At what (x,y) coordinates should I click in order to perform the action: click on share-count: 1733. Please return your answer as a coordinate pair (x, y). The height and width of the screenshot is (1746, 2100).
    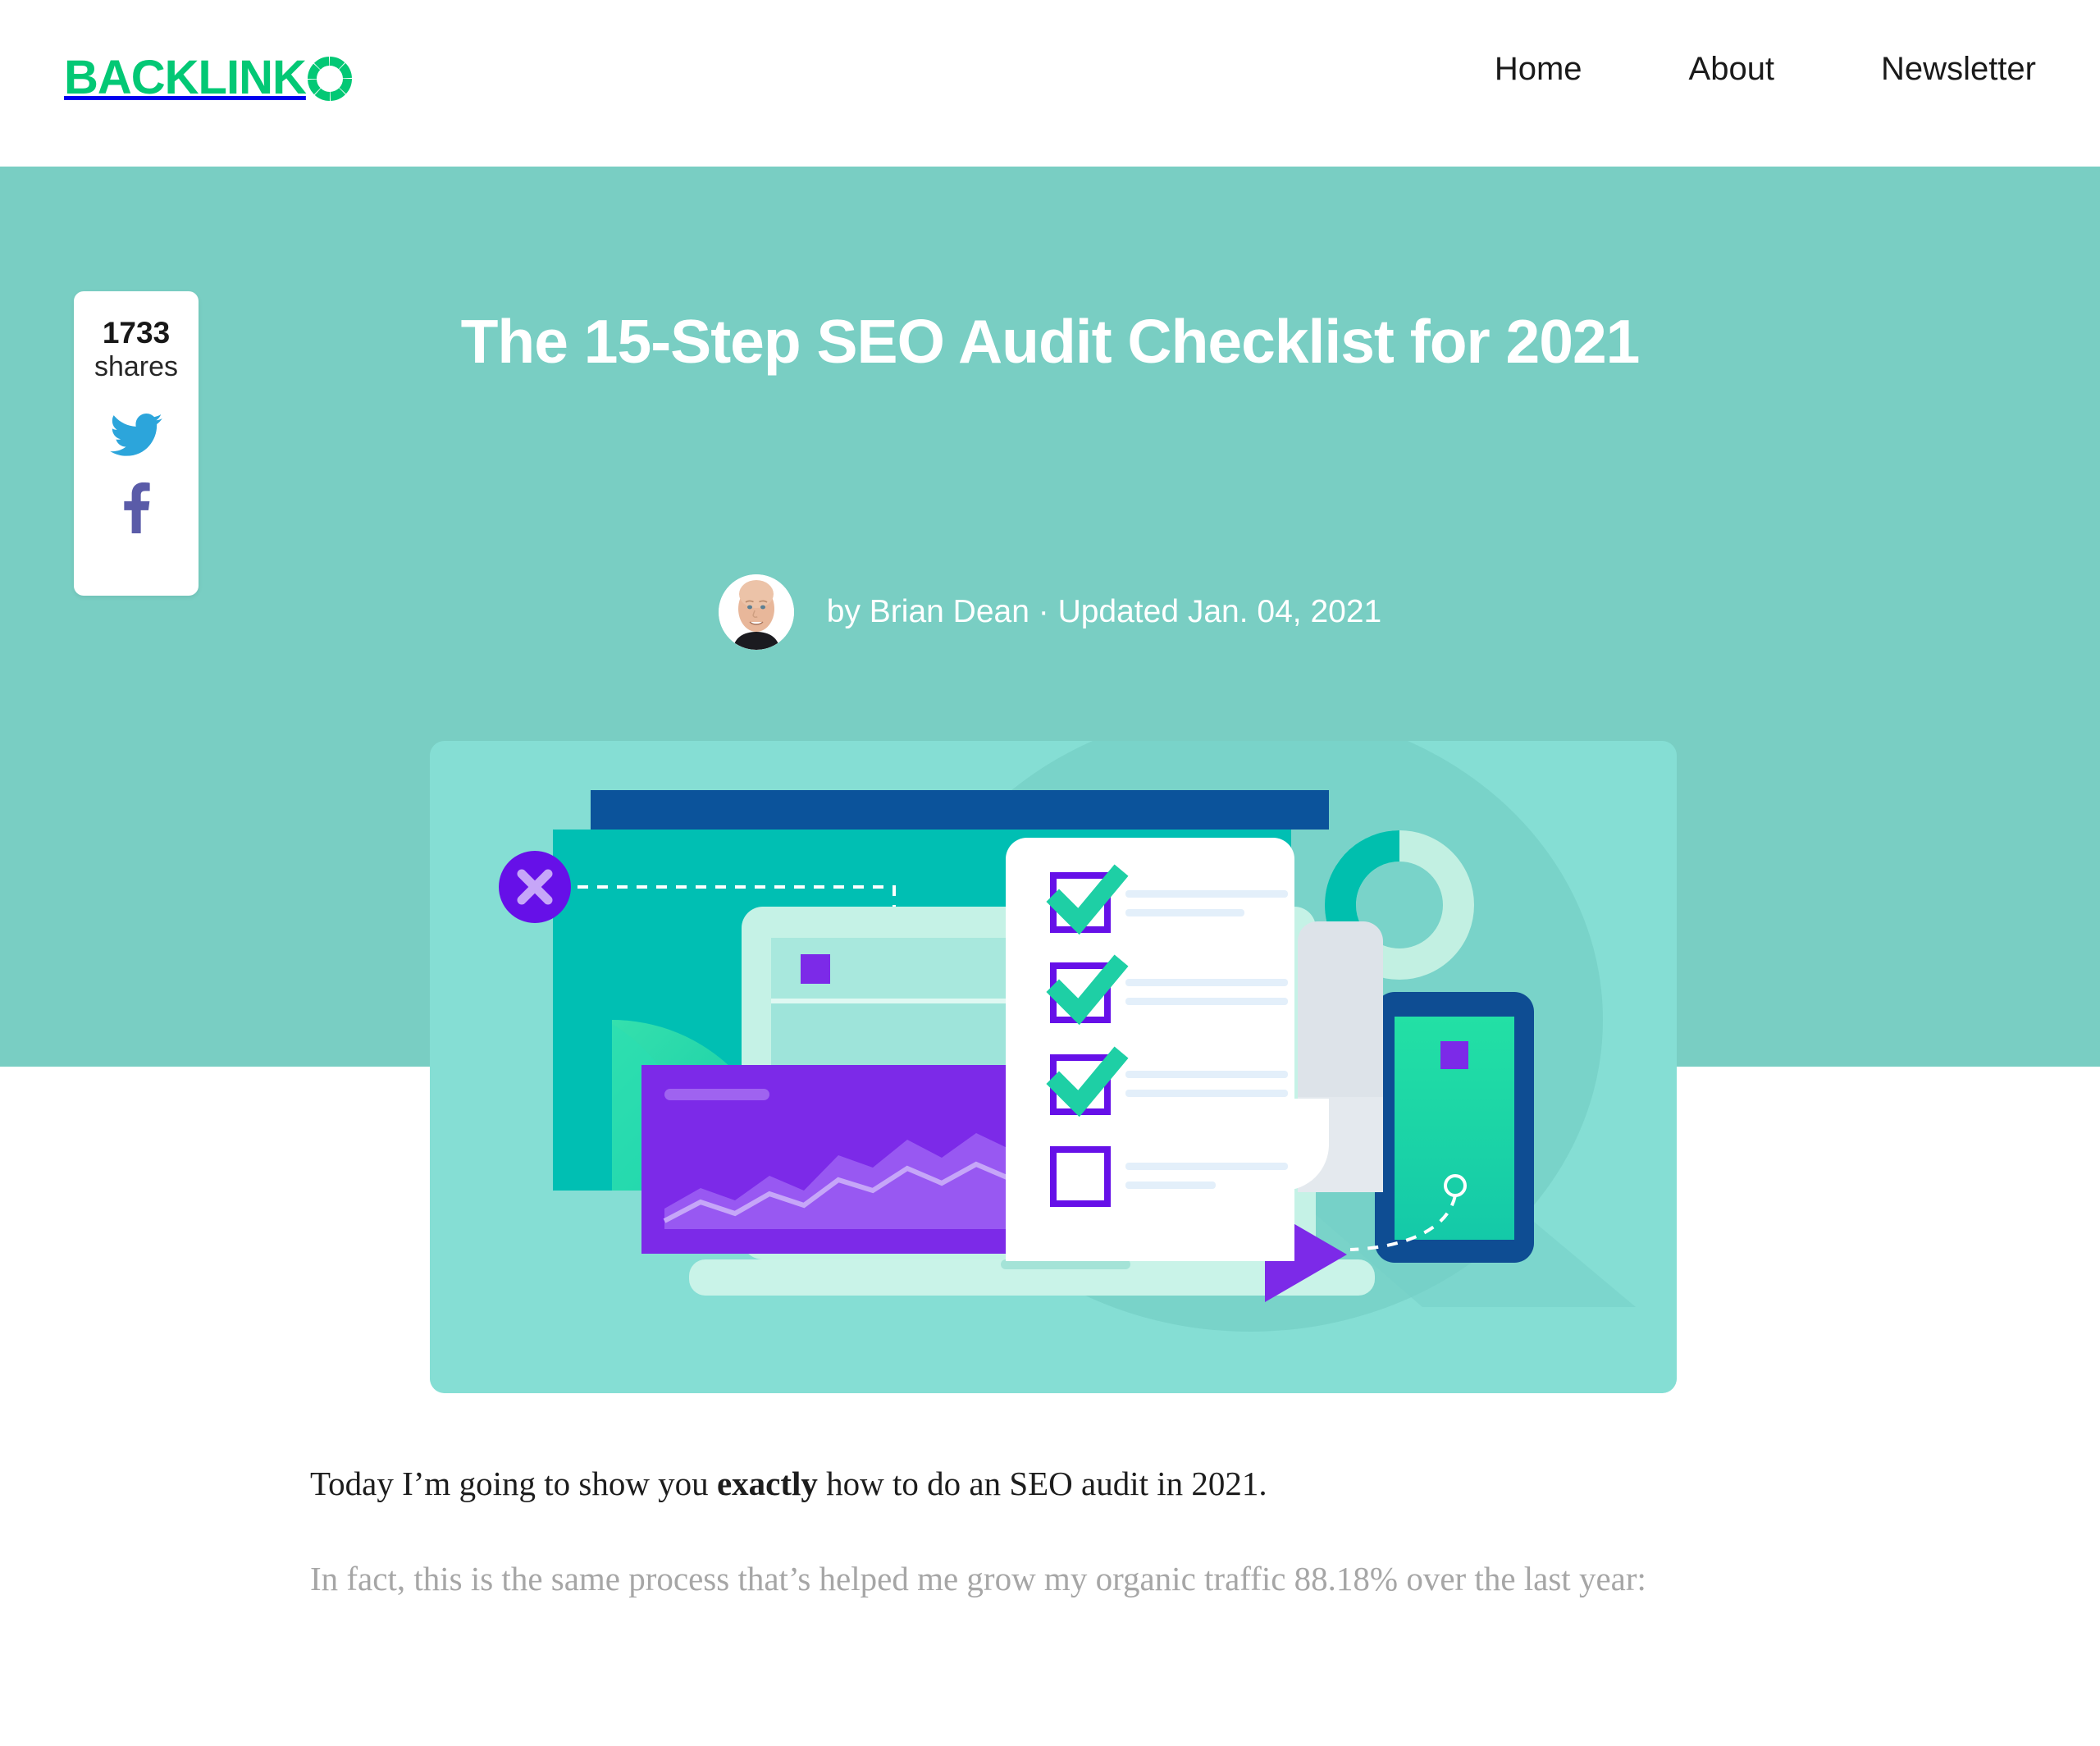
    Looking at the image, I should click on (136, 333).